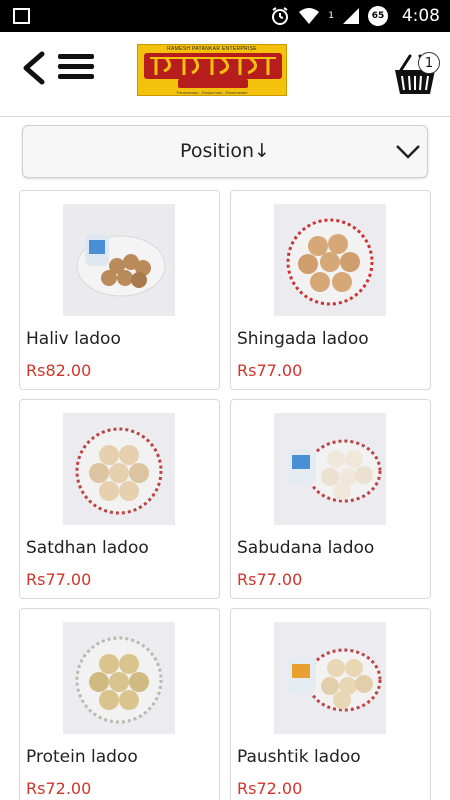  What do you see at coordinates (303, 339) in the screenshot?
I see `product-name: Shingada ladoo` at bounding box center [303, 339].